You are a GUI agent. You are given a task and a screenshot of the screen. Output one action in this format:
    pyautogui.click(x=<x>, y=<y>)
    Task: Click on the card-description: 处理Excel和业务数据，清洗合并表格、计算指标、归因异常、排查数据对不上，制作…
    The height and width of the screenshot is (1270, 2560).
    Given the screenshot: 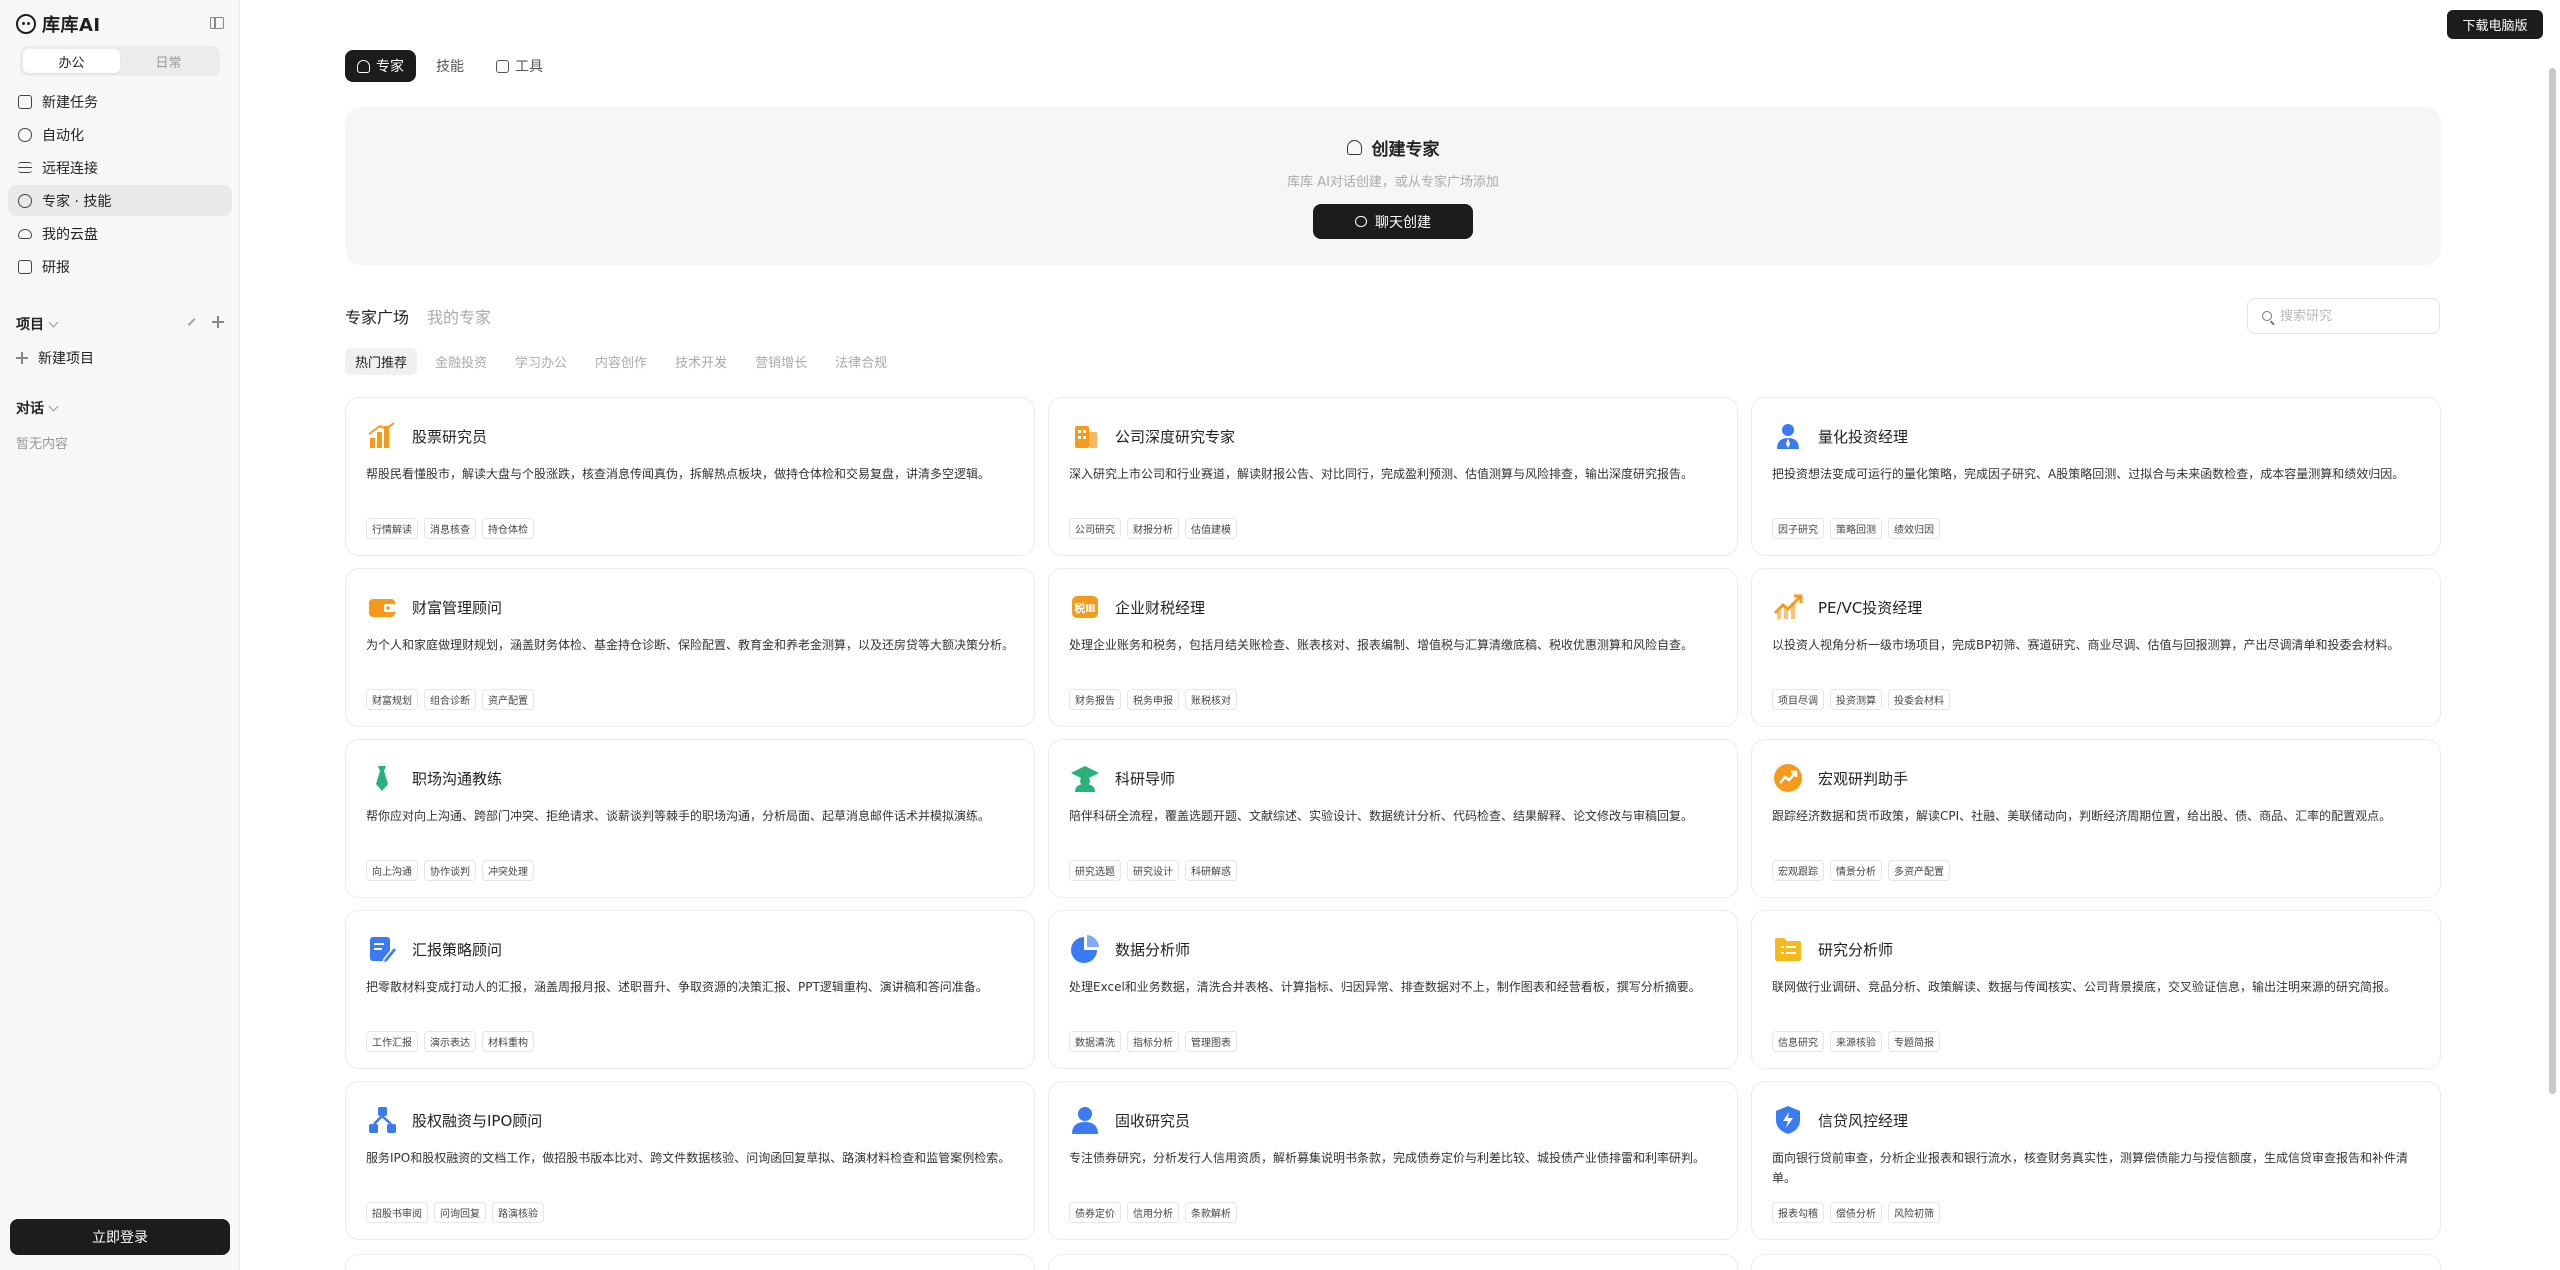 What is the action you would take?
    pyautogui.click(x=1385, y=987)
    